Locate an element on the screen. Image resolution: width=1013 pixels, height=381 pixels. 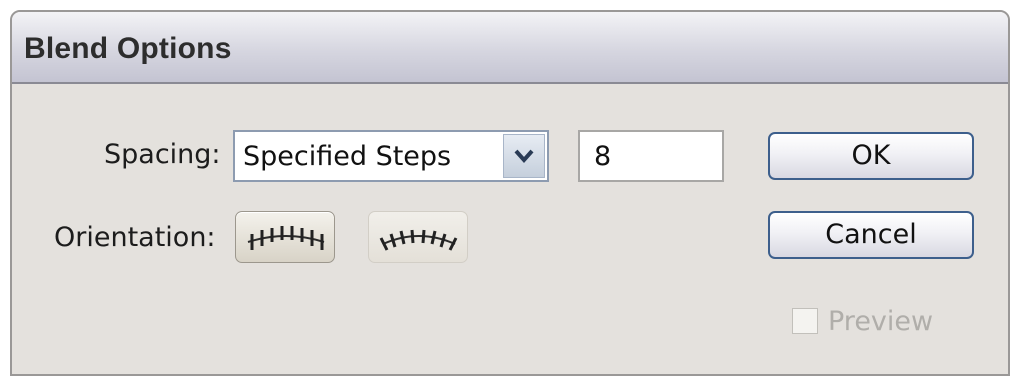
chevron-down-icon is located at coordinates (524, 156).